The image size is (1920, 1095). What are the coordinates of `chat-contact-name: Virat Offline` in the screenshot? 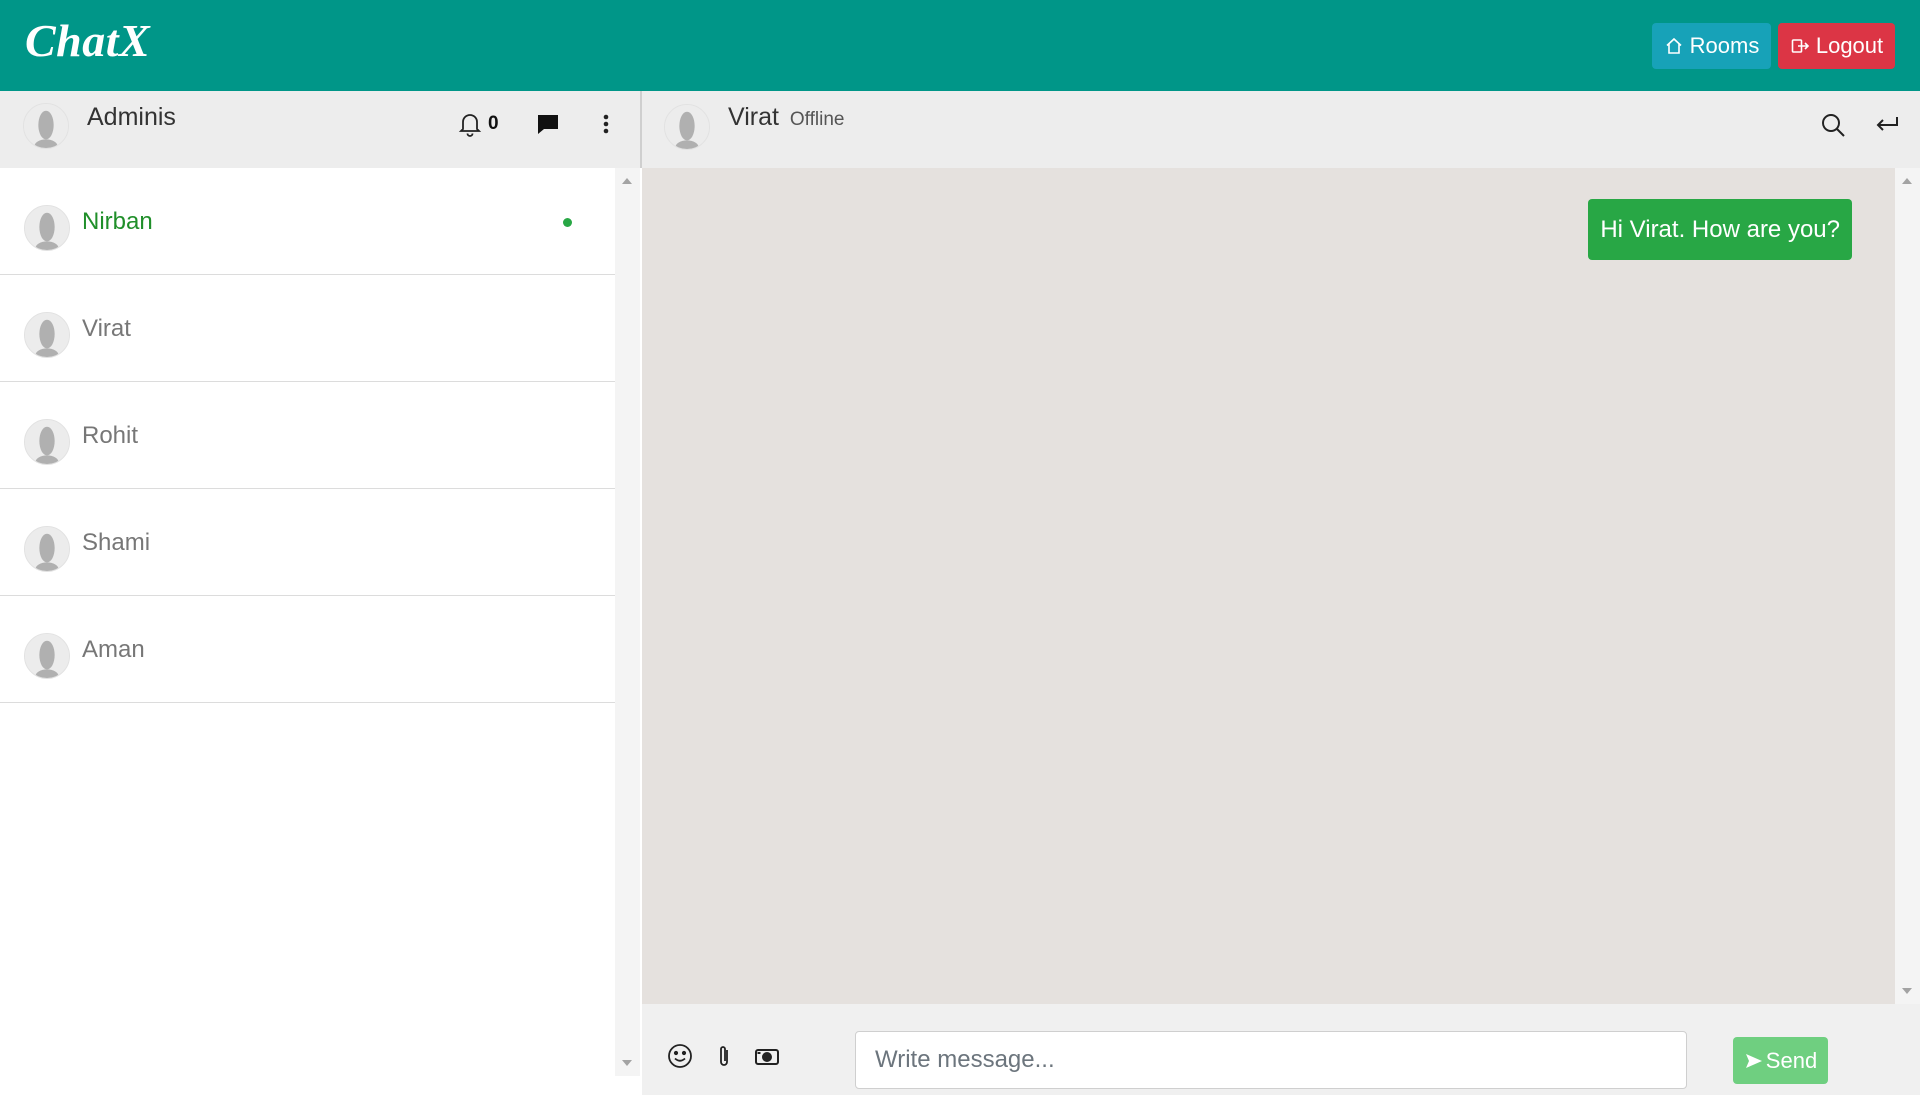 It's located at (786, 117).